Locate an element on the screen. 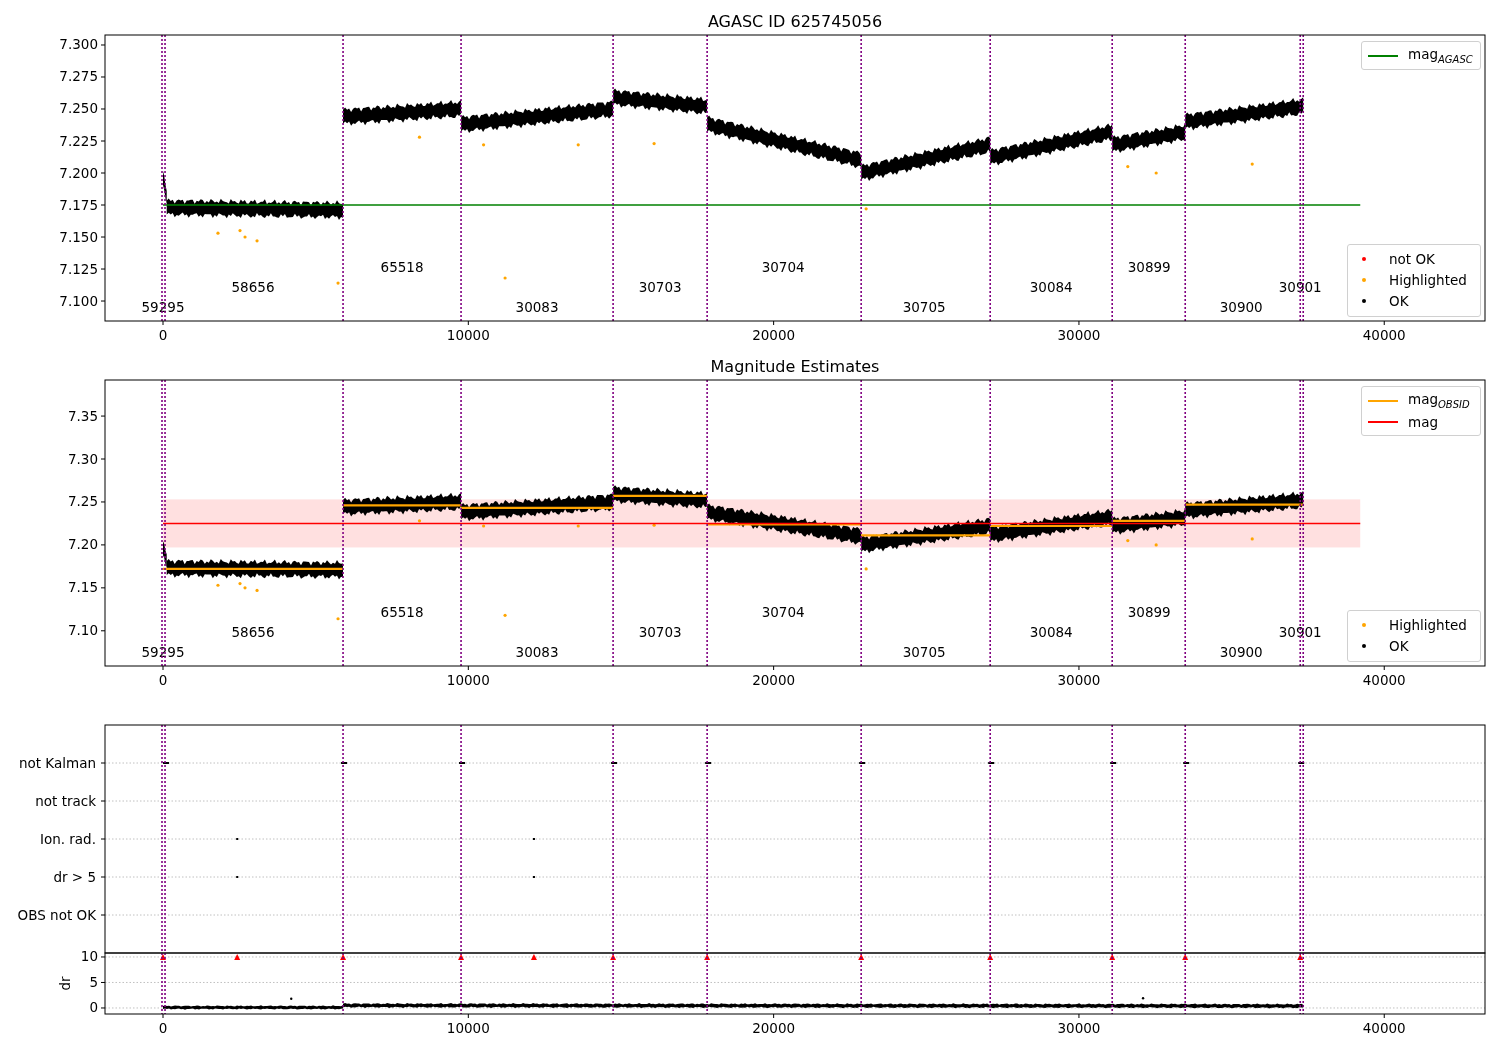 This screenshot has height=1050, width=1500. y-tick-label: 7.150 is located at coordinates (78, 236).